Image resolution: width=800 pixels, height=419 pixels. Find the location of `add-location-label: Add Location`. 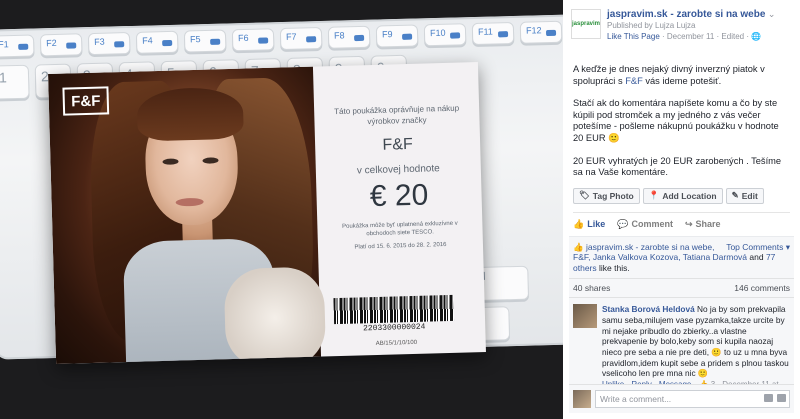

add-location-label: Add Location is located at coordinates (689, 195).